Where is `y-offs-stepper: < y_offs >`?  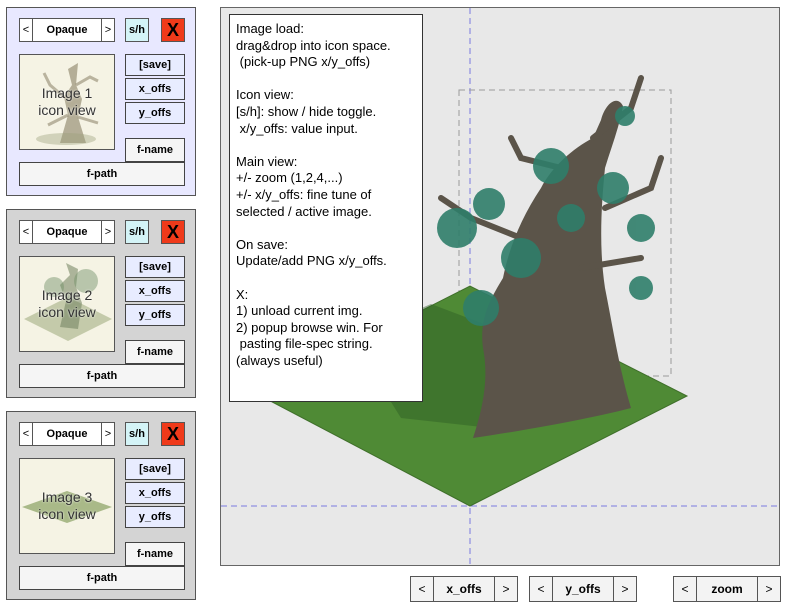 y-offs-stepper: < y_offs > is located at coordinates (583, 589).